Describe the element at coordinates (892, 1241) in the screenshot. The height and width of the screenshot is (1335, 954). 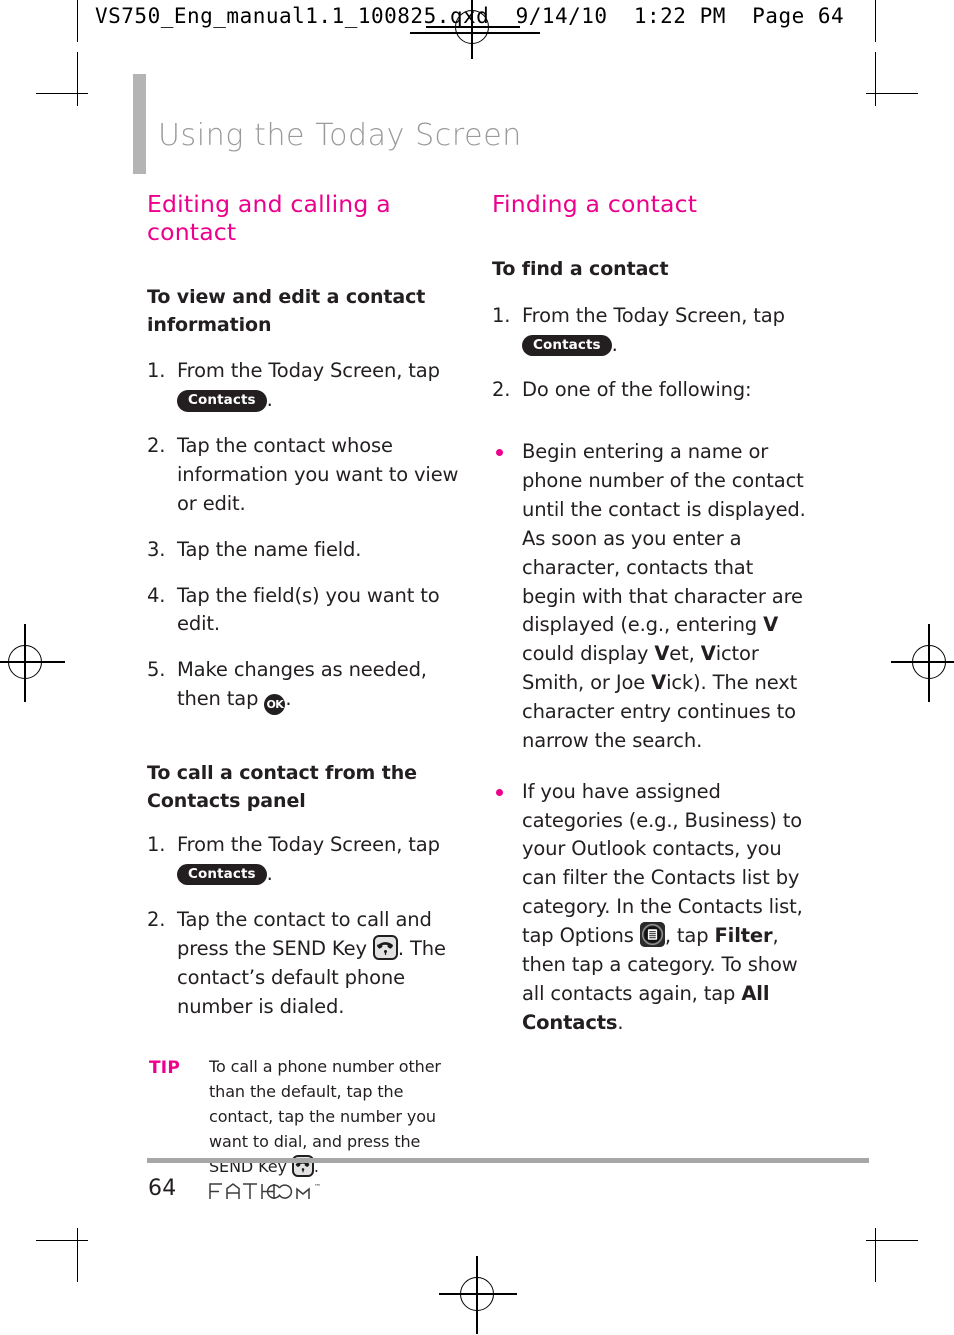
I see `crop-mark-bottom-right-horizontal` at that location.